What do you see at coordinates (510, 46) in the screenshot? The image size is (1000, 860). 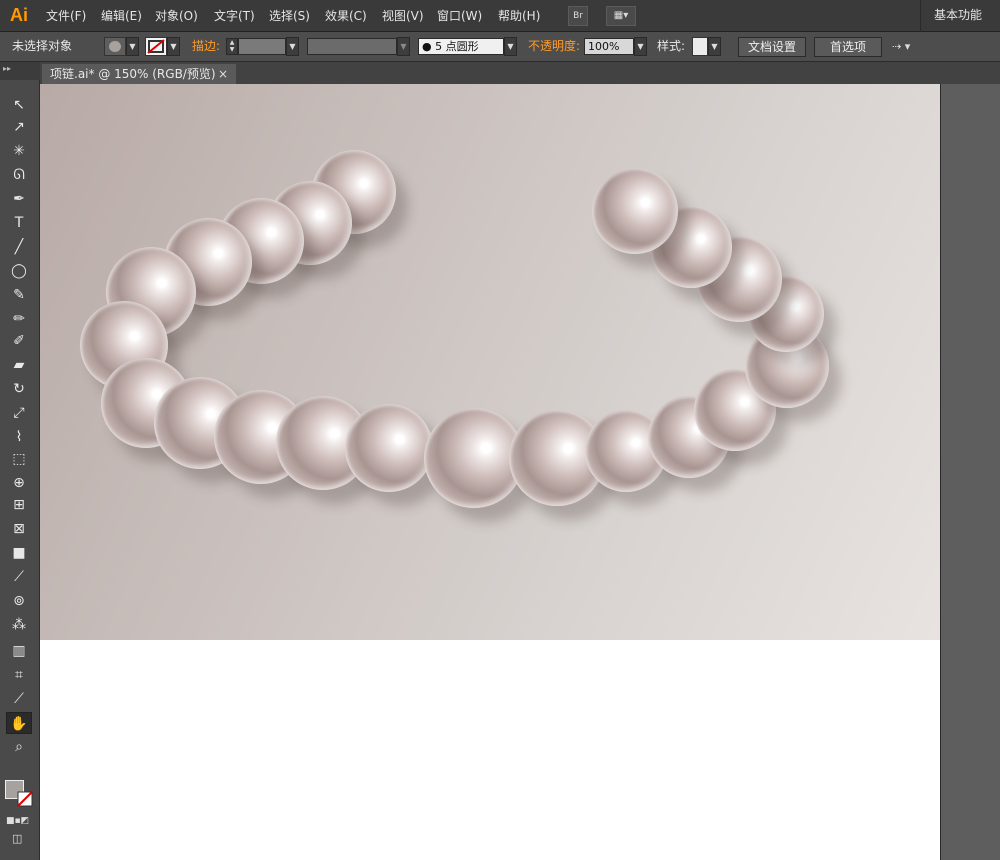 I see `brush-dropdown-icon: ▼` at bounding box center [510, 46].